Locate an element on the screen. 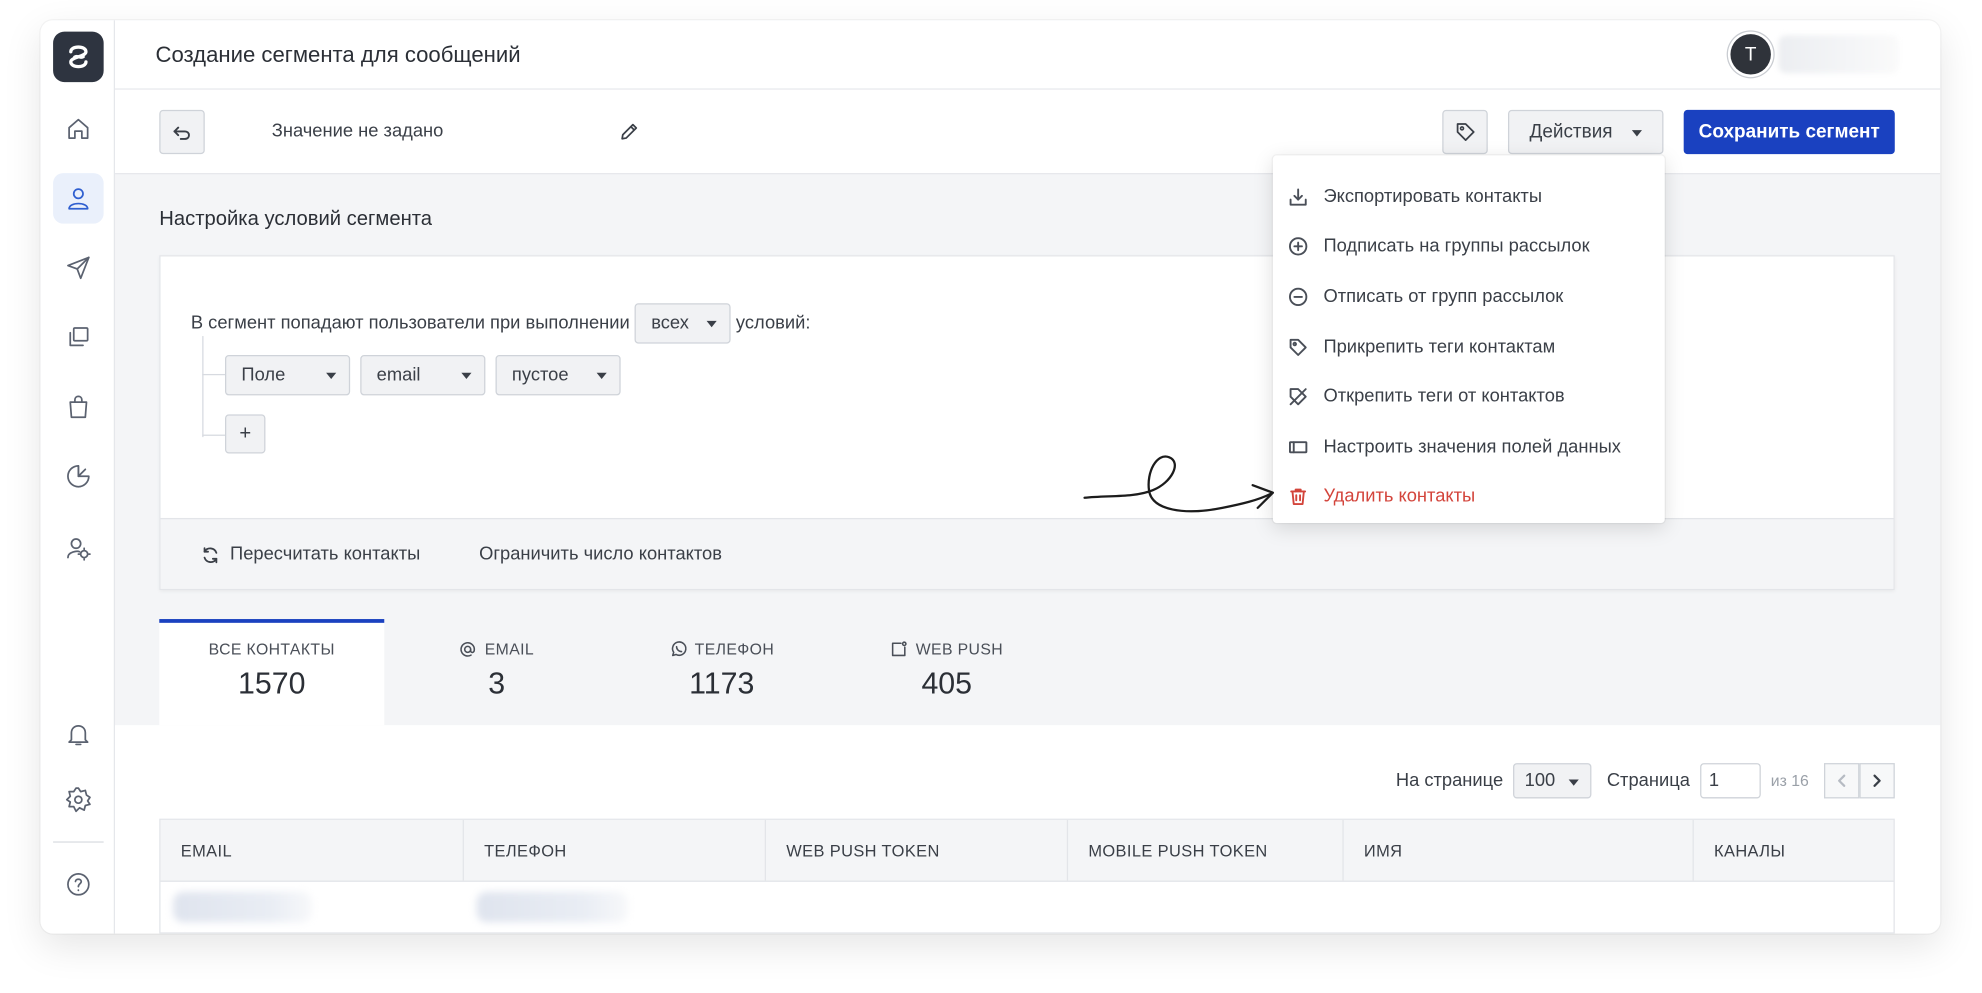 Image resolution: width=1982 pixels, height=993 pixels. page-title: Создание сегмента для сообщений is located at coordinates (338, 54).